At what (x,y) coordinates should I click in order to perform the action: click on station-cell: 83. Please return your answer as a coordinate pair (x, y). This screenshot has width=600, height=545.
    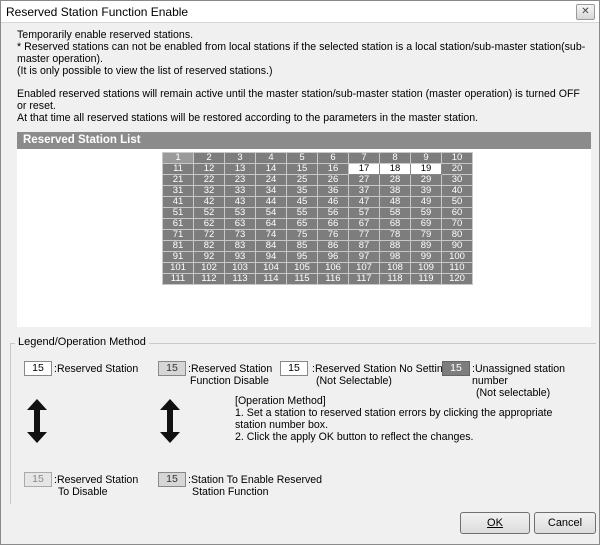
    Looking at the image, I should click on (240, 246).